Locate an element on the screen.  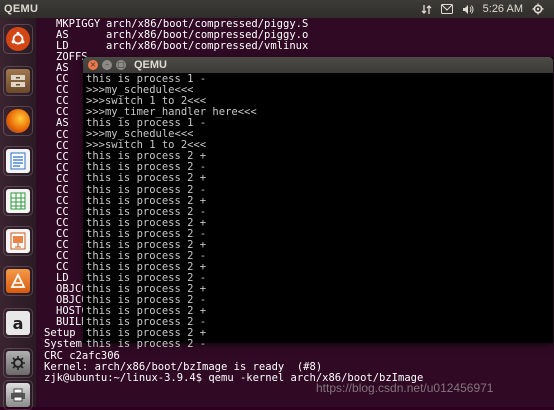
terminal-build-line: LD arch/x86/boot/compressed/vmlinux is located at coordinates (182, 46).